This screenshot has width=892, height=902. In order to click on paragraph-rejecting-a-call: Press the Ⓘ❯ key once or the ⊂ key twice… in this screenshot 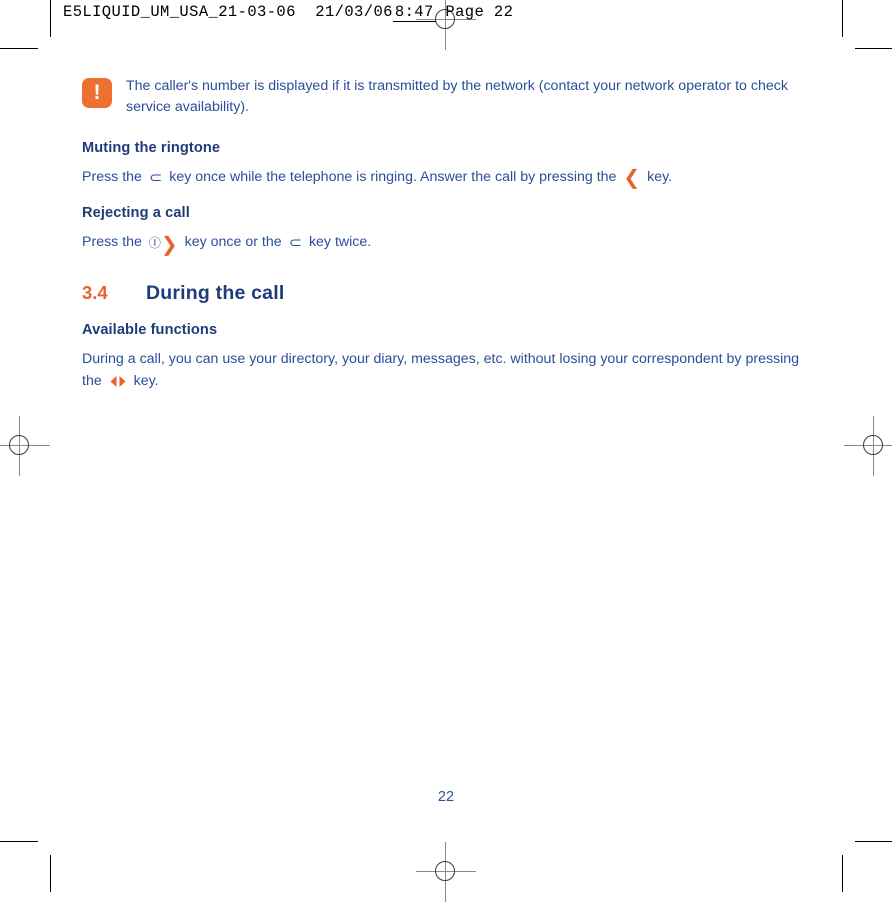, I will do `click(447, 243)`.